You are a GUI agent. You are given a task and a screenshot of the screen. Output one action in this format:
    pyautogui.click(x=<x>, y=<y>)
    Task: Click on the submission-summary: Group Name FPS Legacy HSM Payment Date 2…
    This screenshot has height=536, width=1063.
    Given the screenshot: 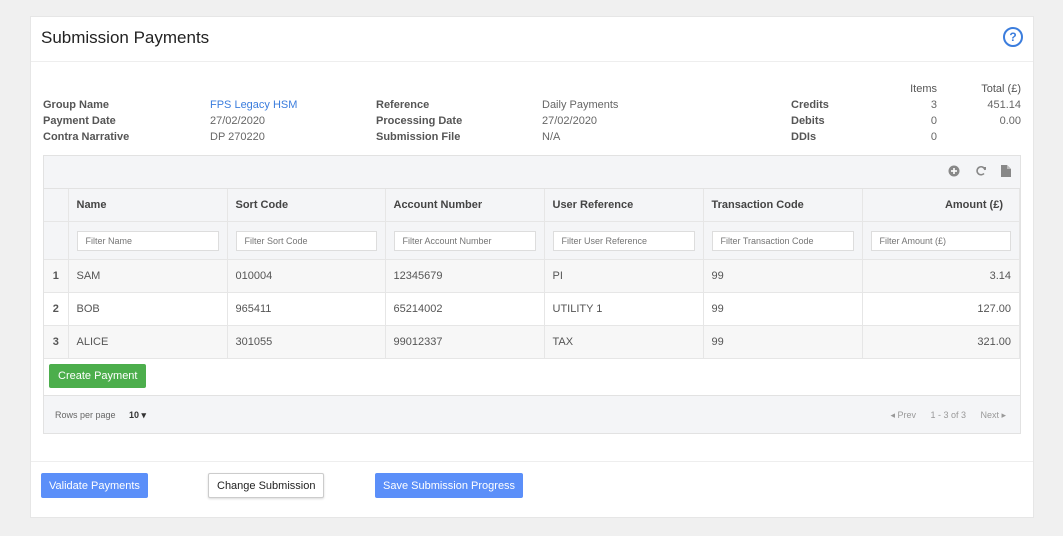 What is the action you would take?
    pyautogui.click(x=533, y=115)
    